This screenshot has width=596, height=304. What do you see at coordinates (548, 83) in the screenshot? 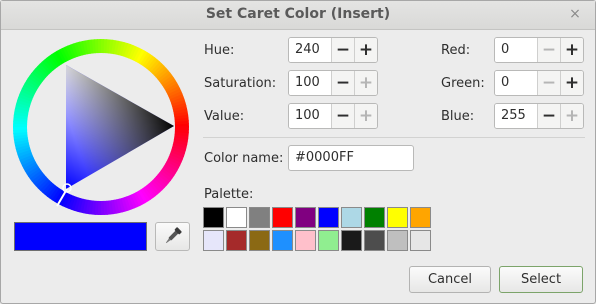
I see `green-decrement-button: −` at bounding box center [548, 83].